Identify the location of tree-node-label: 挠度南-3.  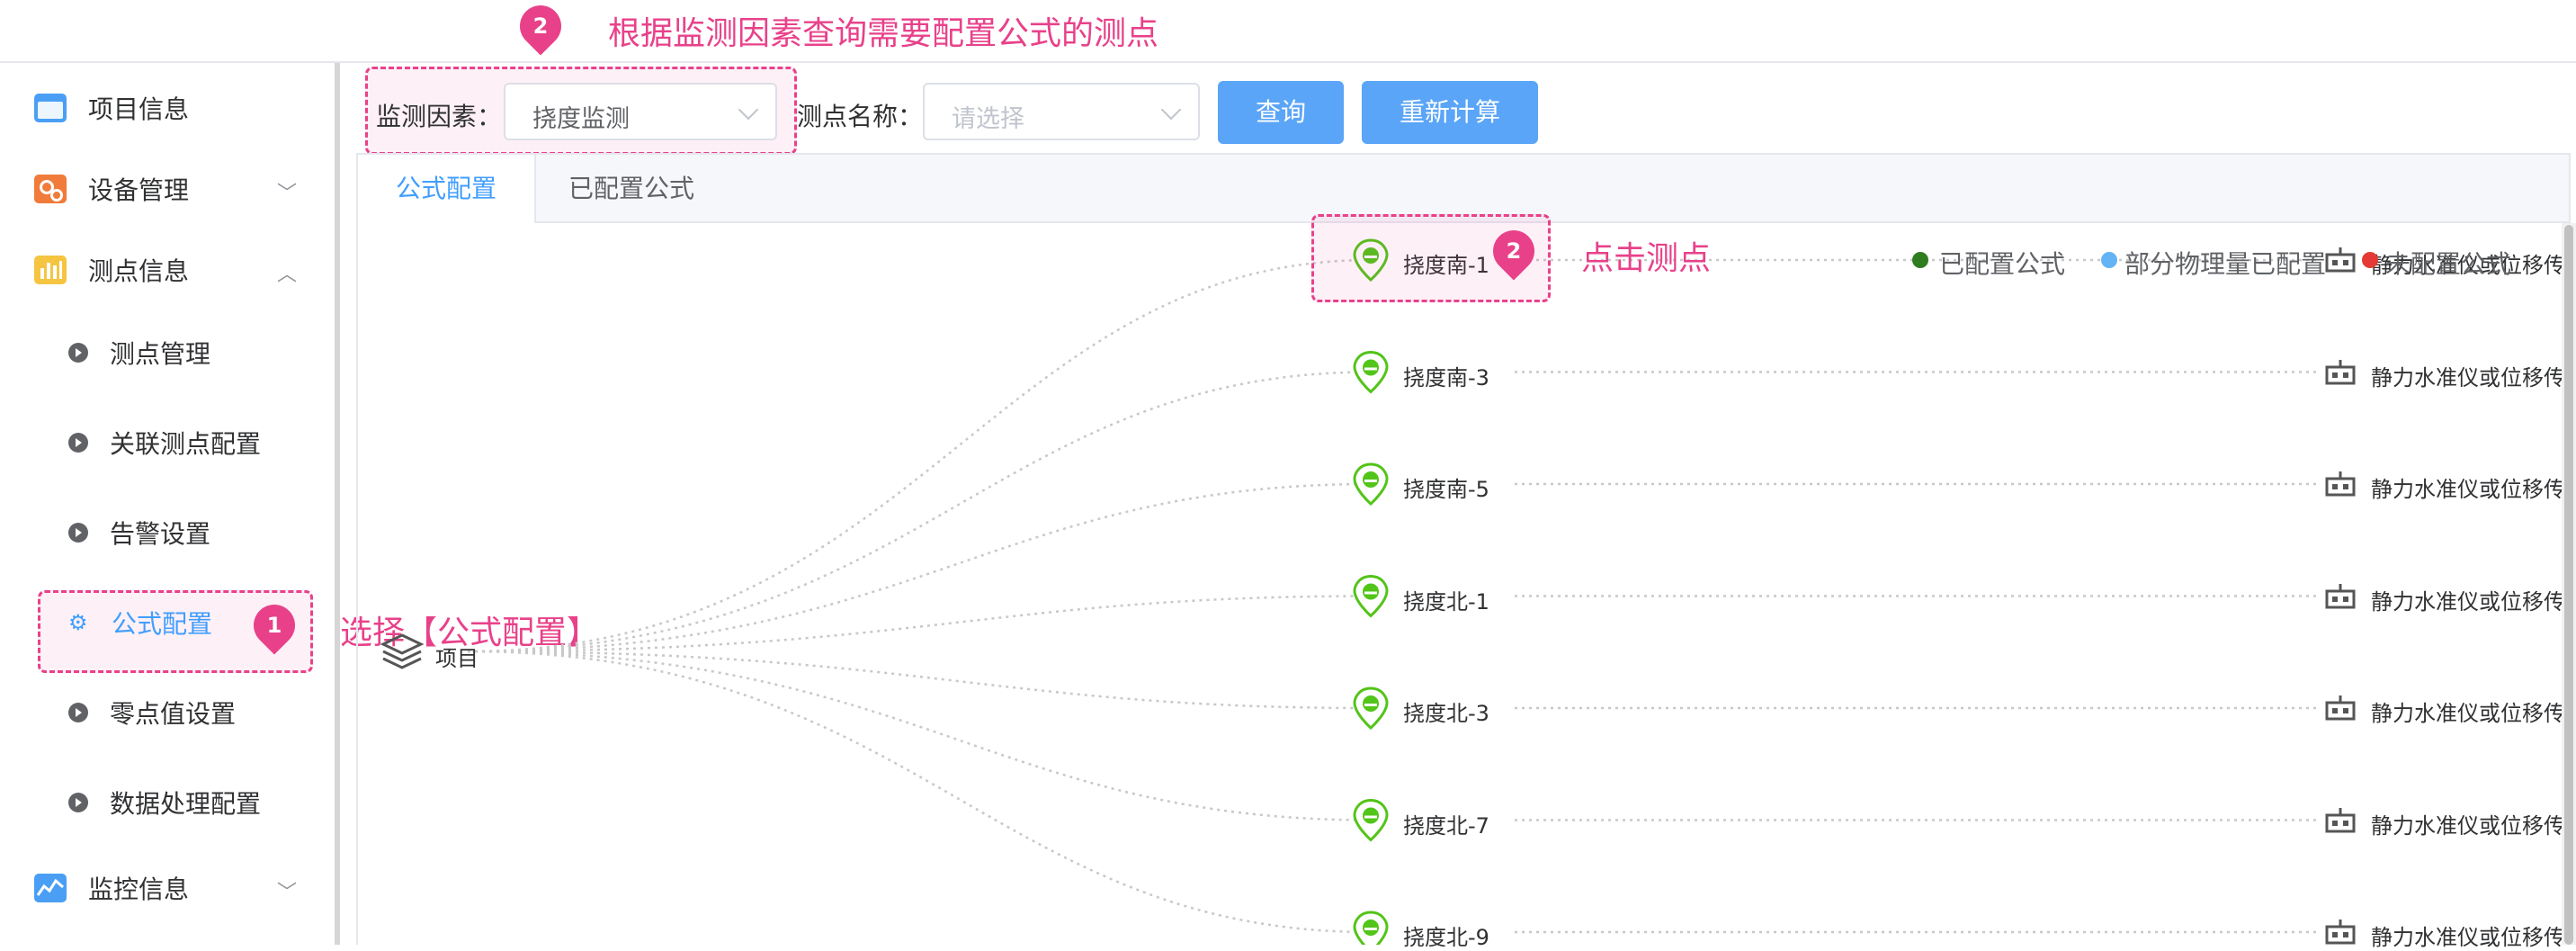
(1446, 375).